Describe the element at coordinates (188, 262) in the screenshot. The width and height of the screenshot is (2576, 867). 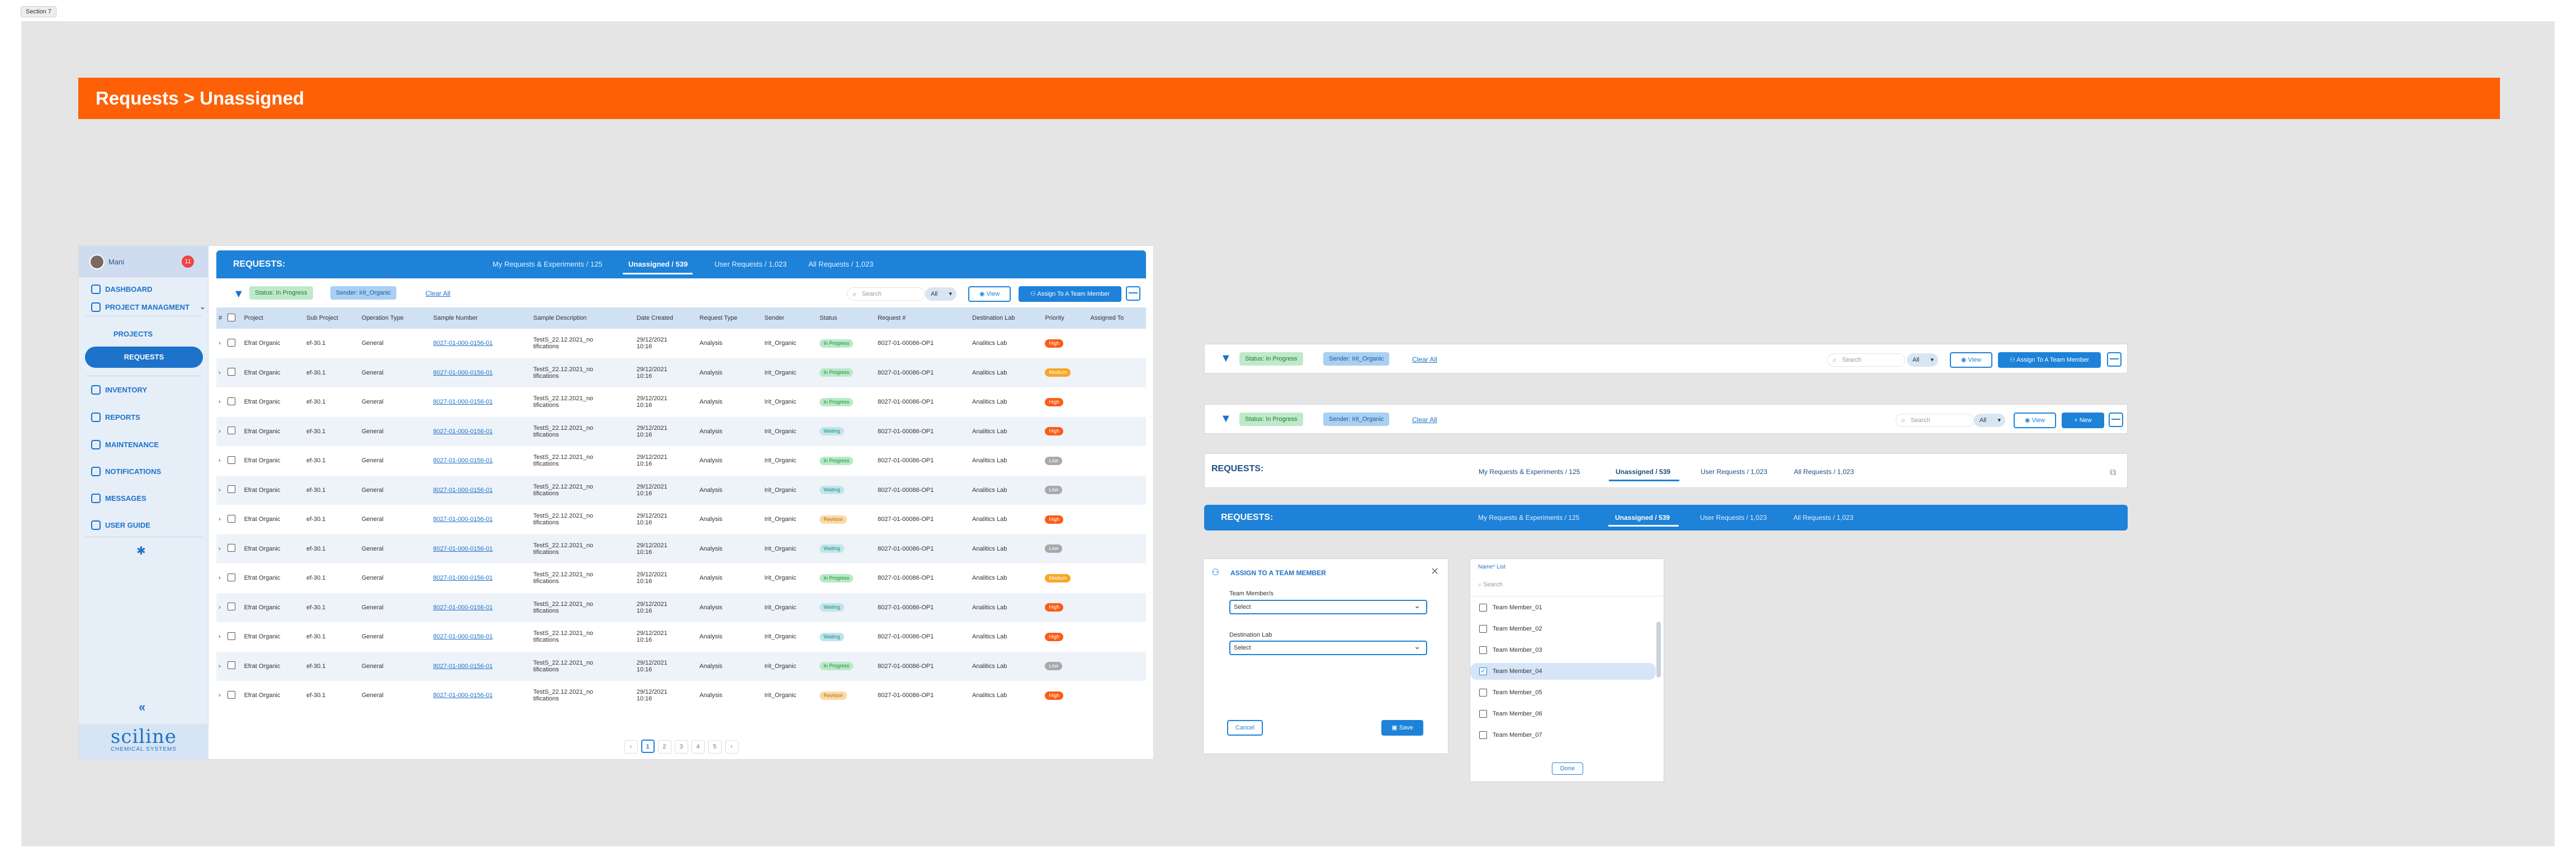
I see `notification-badge: 11` at that location.